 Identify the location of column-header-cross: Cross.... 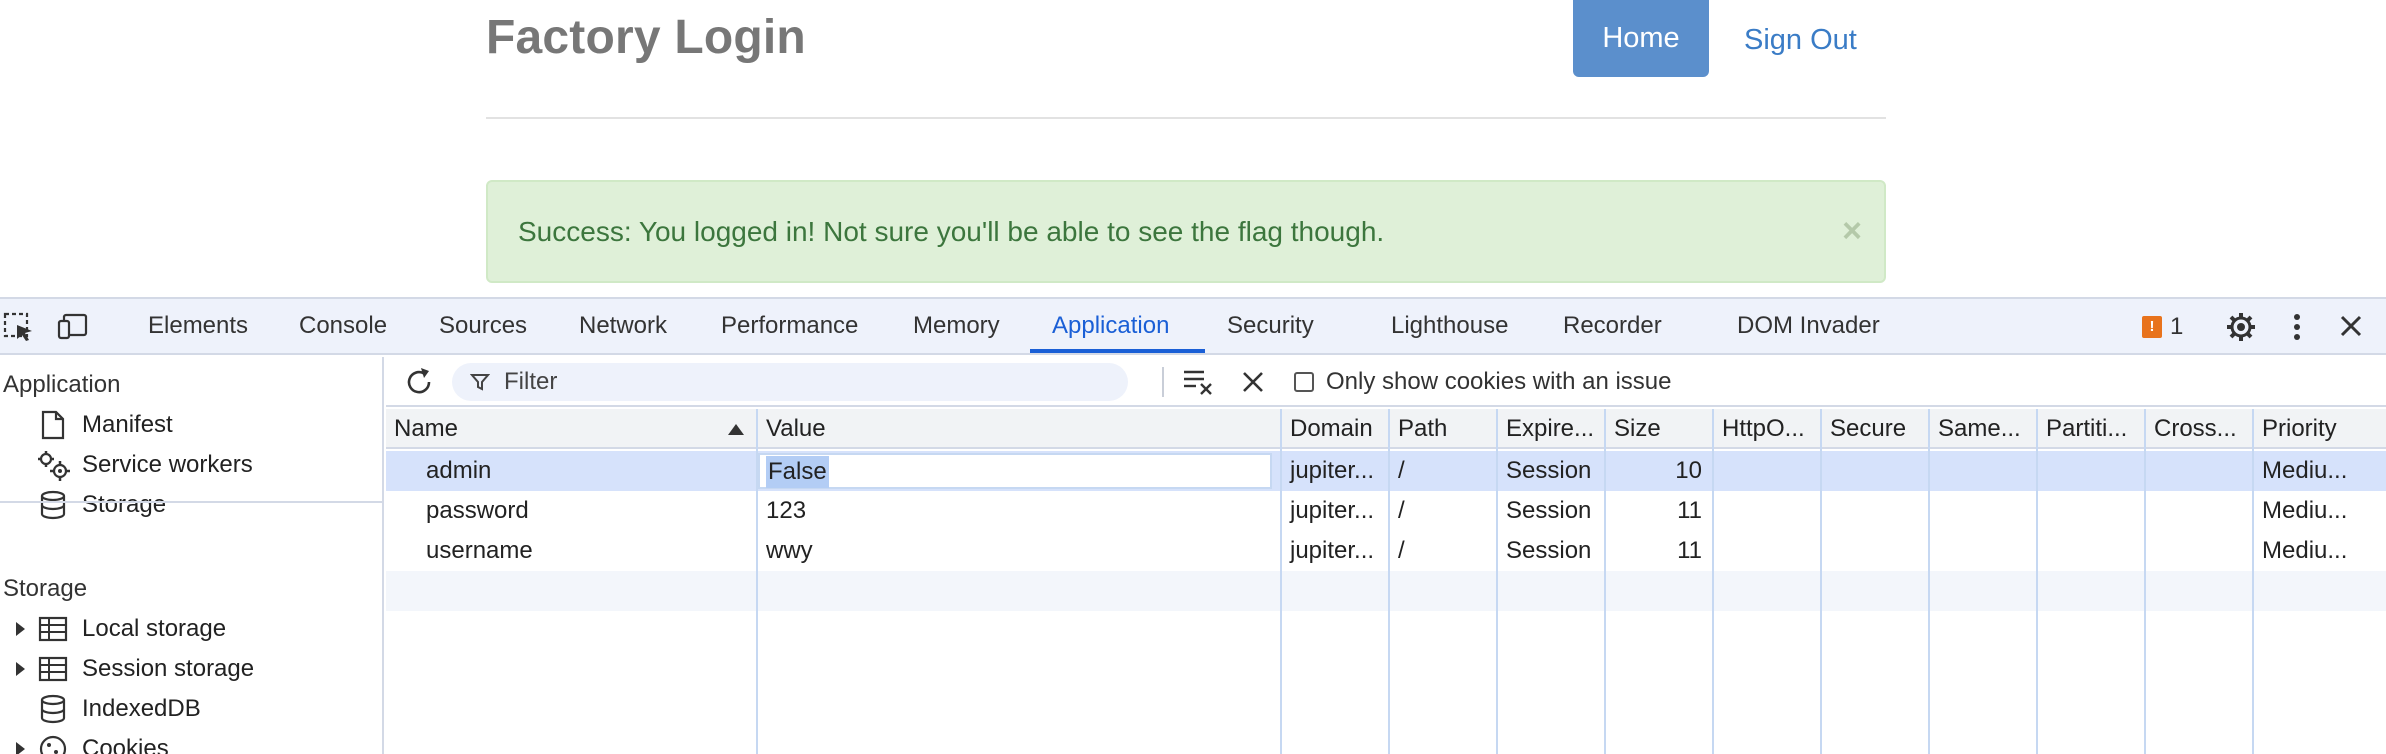
(2200, 429).